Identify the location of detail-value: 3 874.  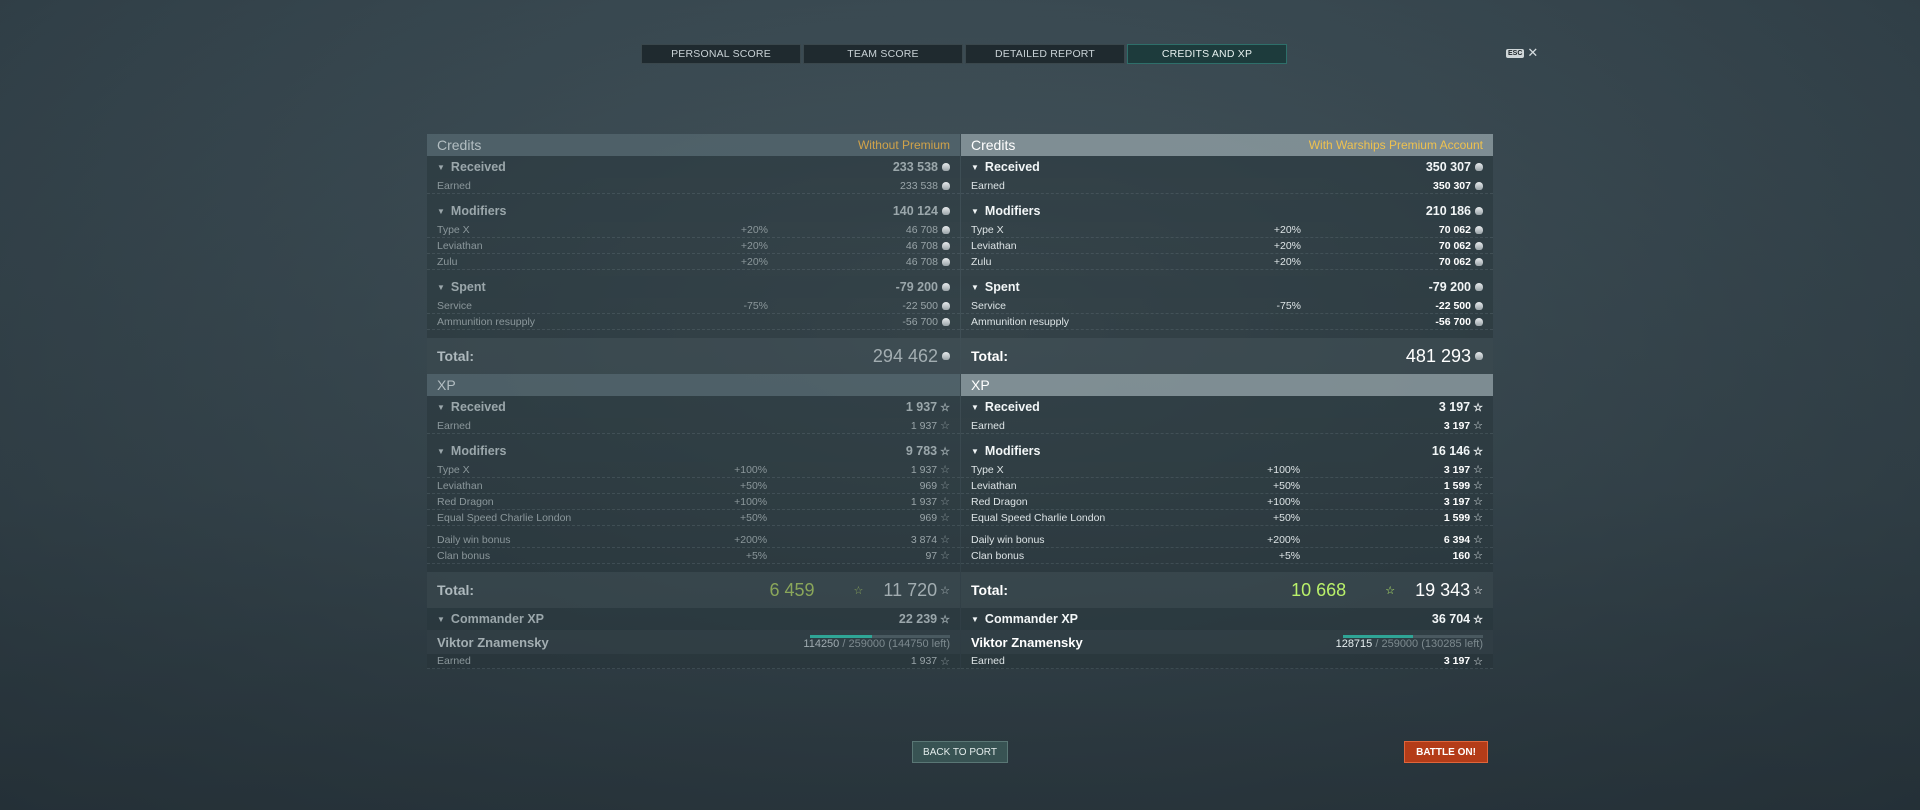
(924, 539).